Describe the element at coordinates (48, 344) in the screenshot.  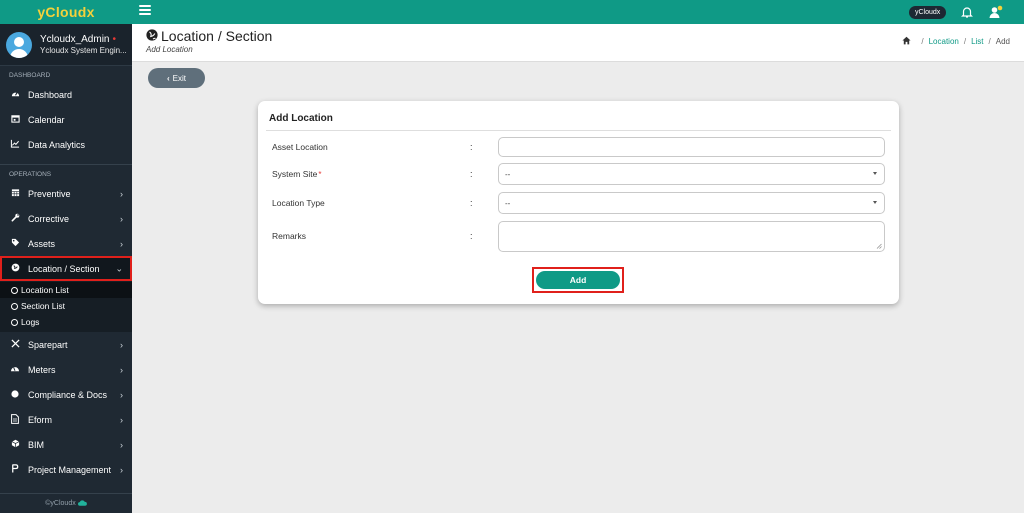
I see `sidebar-item-label: Sparepart` at that location.